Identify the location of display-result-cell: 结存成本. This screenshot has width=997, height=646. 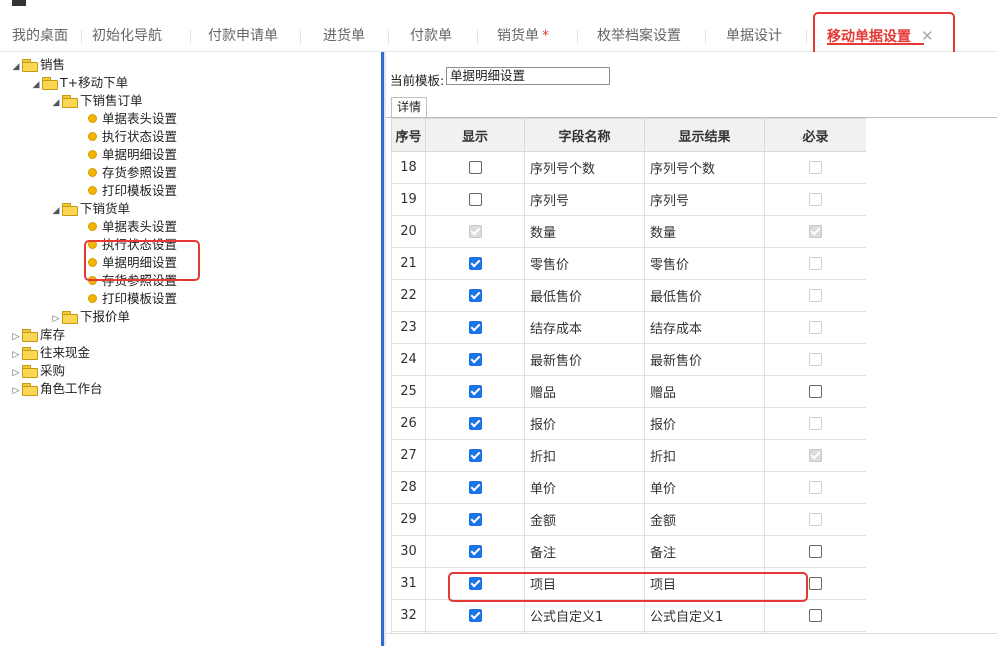
(704, 327).